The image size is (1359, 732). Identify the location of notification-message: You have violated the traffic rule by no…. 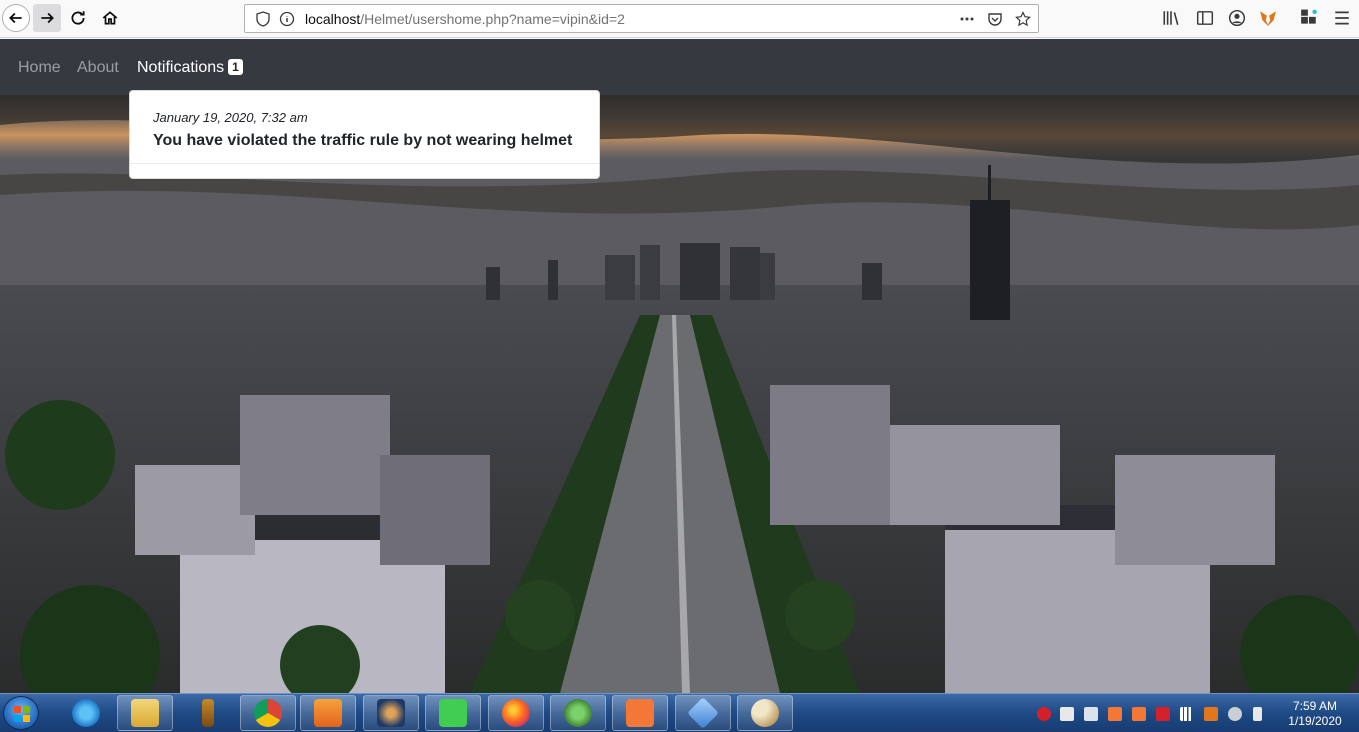
(362, 141).